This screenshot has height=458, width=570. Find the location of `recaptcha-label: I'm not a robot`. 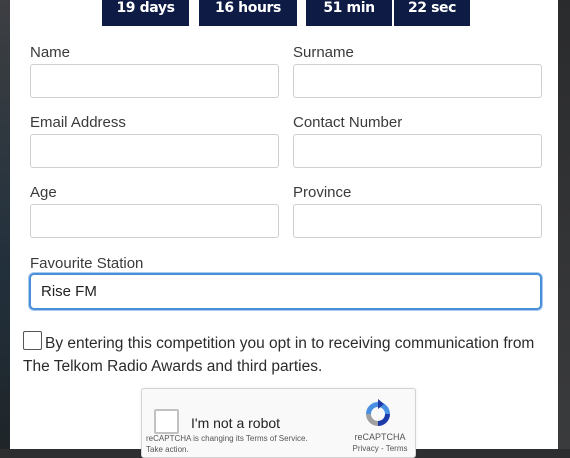

recaptcha-label: I'm not a robot is located at coordinates (236, 423).